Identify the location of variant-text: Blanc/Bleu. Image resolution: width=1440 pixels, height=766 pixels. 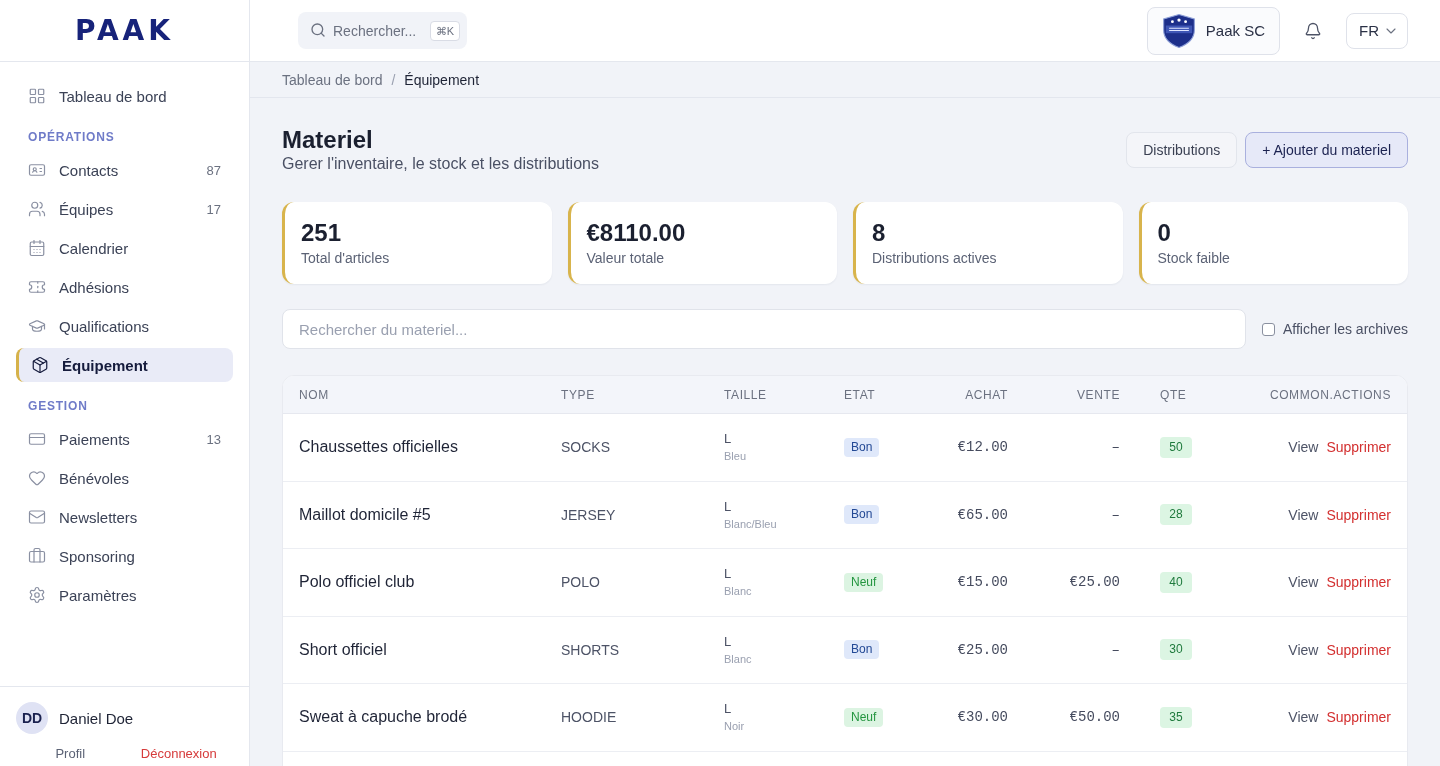
(750, 523).